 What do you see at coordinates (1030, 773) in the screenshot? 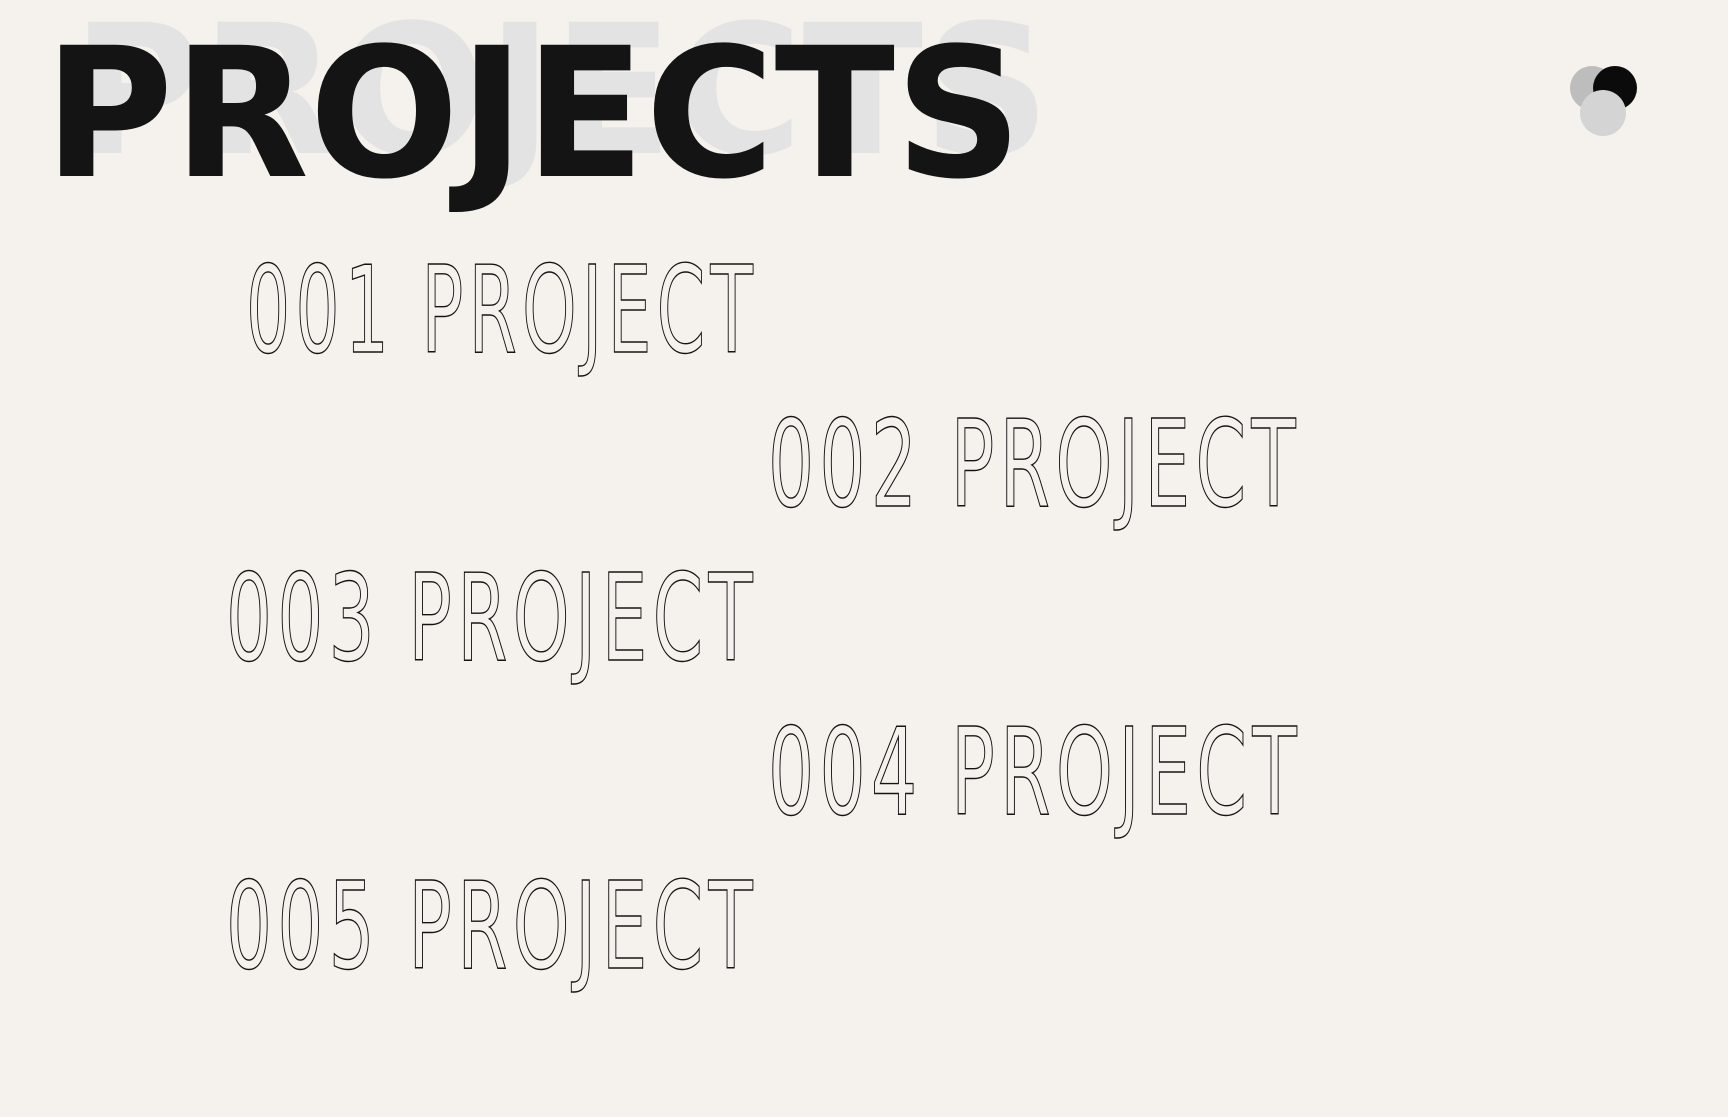
I see `project-outline-text: 004 PROJECT` at bounding box center [1030, 773].